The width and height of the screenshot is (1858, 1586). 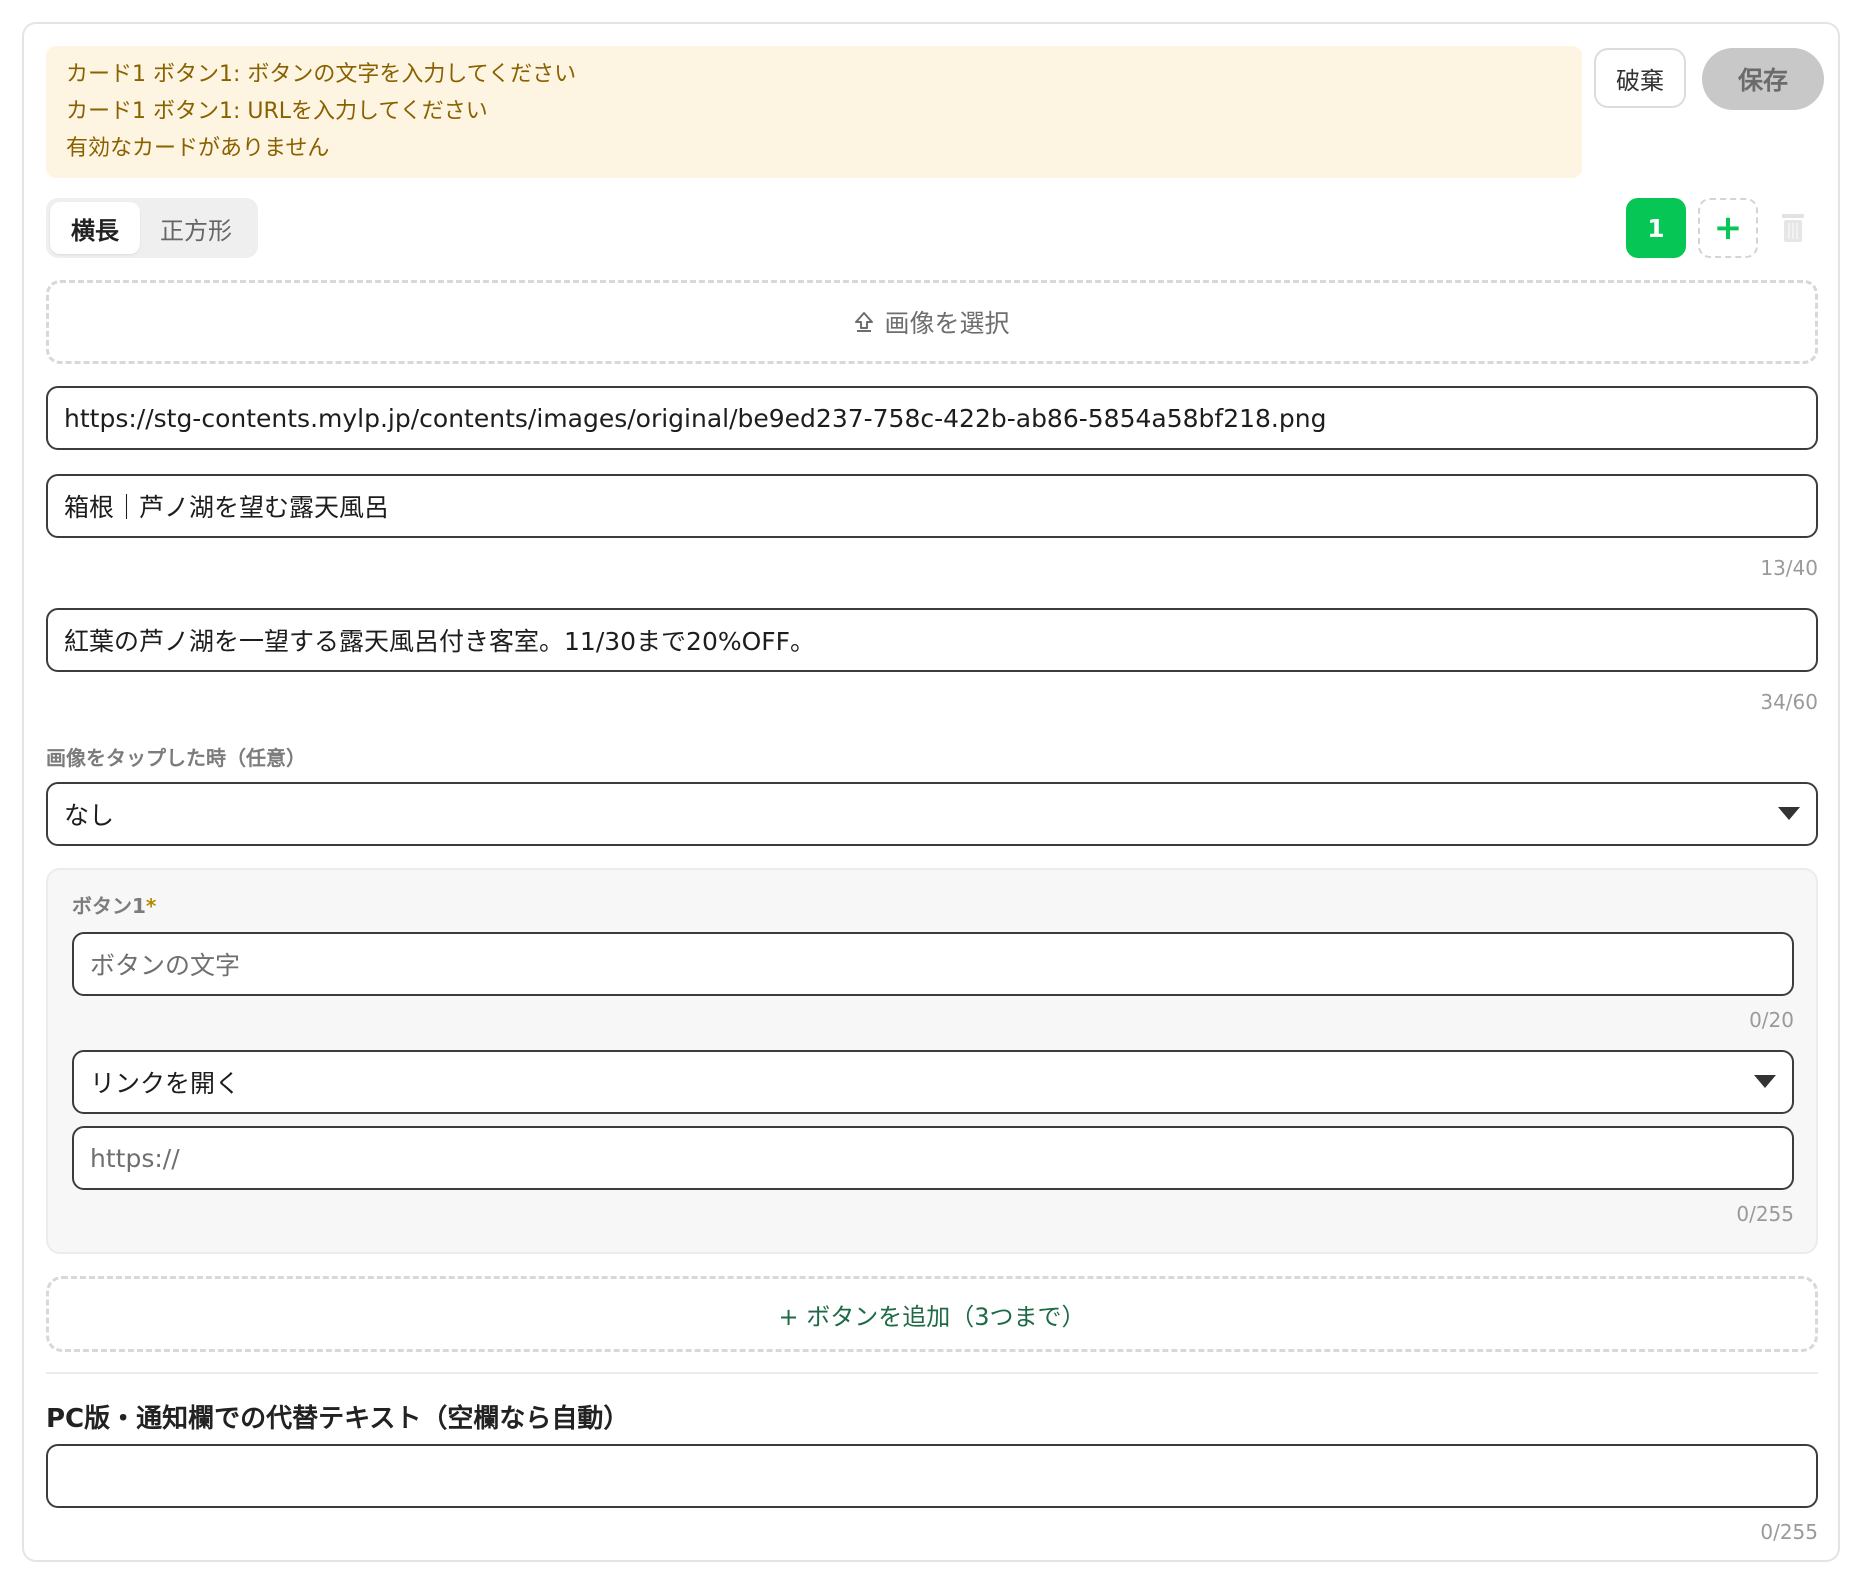 What do you see at coordinates (277, 111) in the screenshot?
I see `alert-message: カード1 ボタン1: URLを入力してください` at bounding box center [277, 111].